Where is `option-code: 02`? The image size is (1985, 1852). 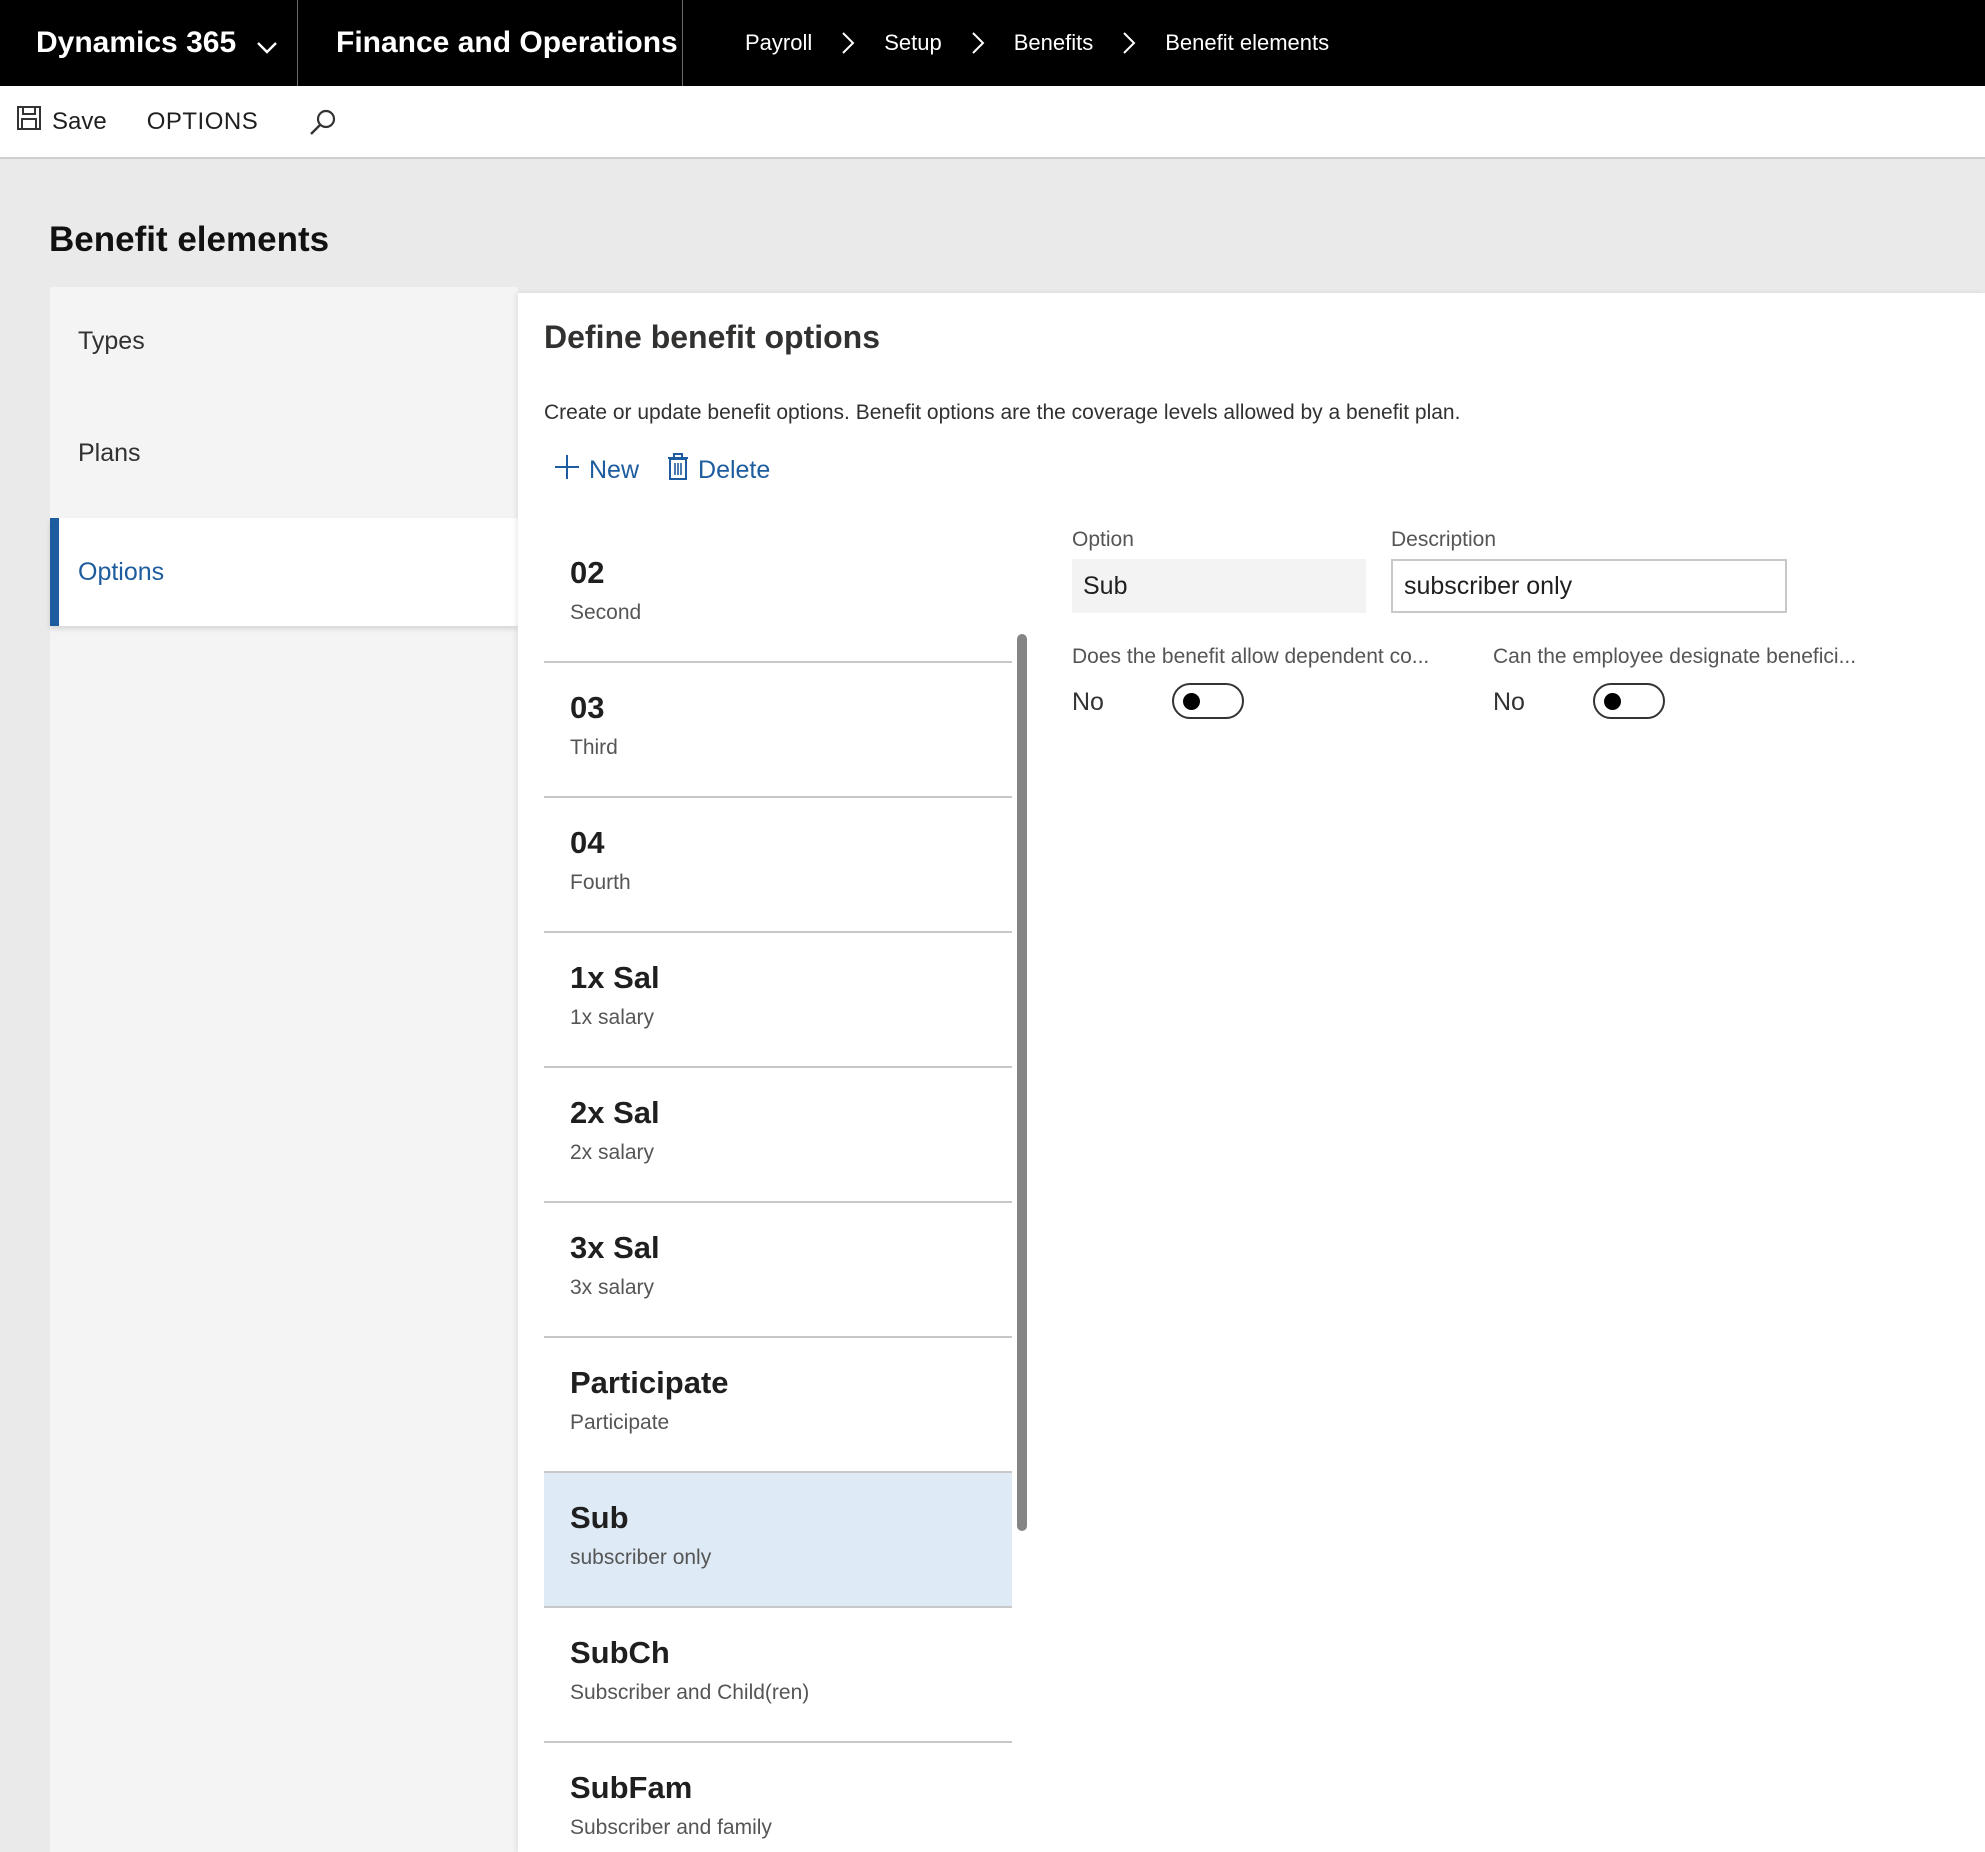 option-code: 02 is located at coordinates (587, 572).